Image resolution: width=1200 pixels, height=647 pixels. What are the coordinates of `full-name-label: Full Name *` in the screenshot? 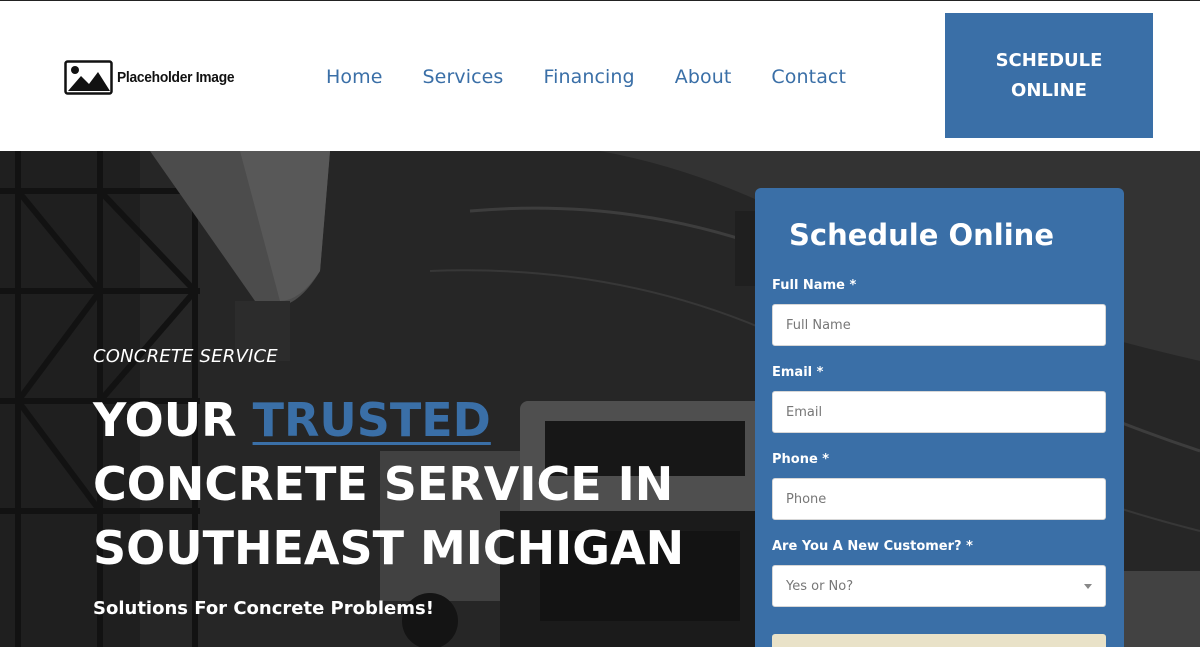 It's located at (814, 285).